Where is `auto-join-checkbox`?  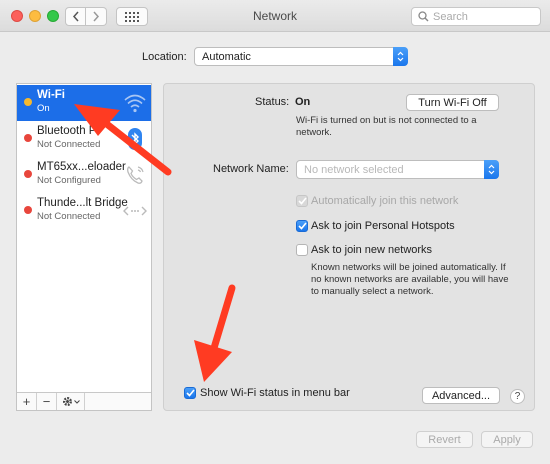
auto-join-checkbox is located at coordinates (302, 201).